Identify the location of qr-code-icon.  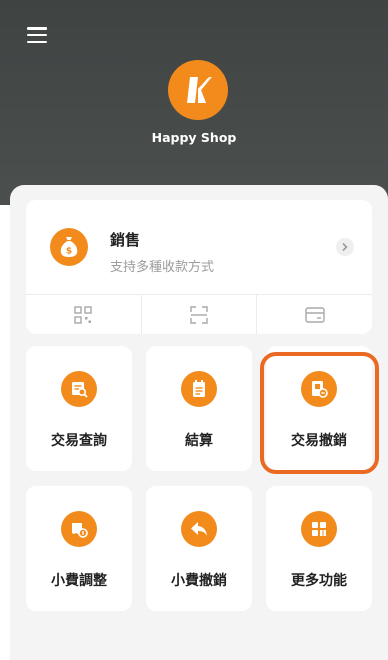
(83, 314).